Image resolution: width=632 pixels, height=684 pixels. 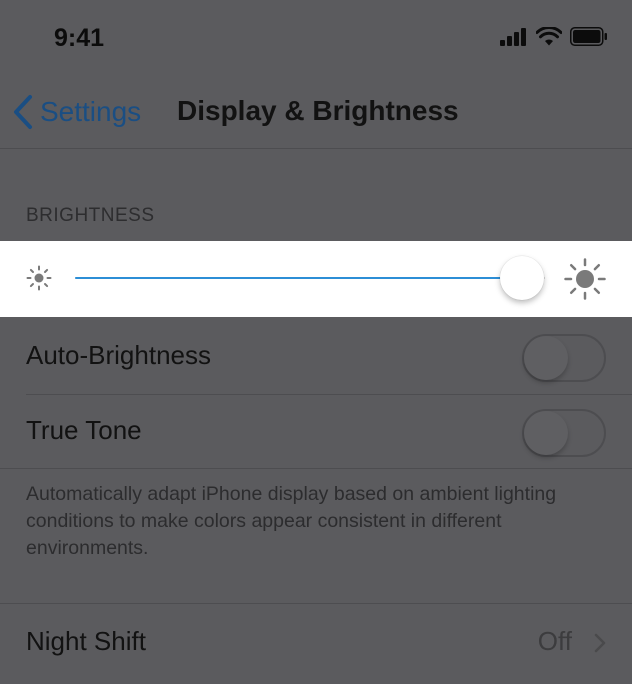 I want to click on night-shift-value: Off, so click(x=554, y=641).